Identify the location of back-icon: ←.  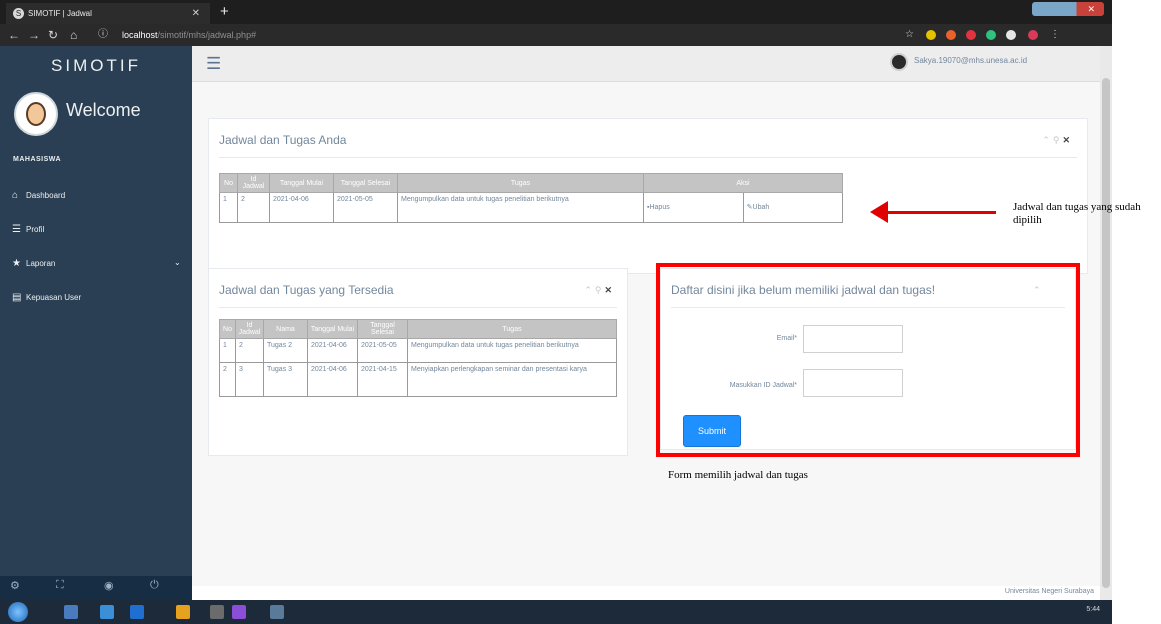
(14, 35).